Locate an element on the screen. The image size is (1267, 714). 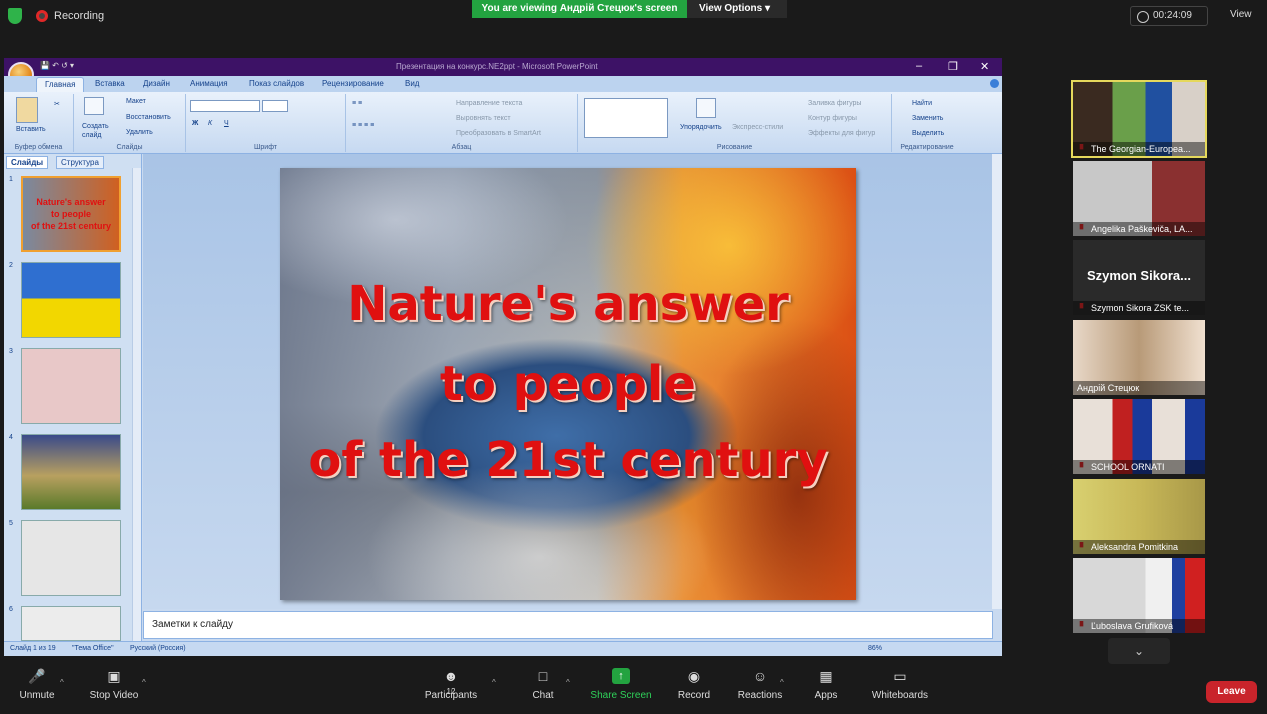
font-size-select is located at coordinates (275, 106).